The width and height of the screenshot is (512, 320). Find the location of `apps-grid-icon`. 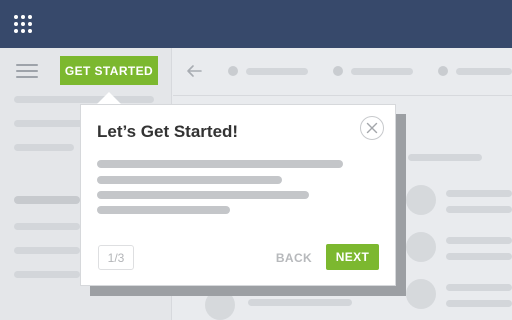

apps-grid-icon is located at coordinates (23, 24).